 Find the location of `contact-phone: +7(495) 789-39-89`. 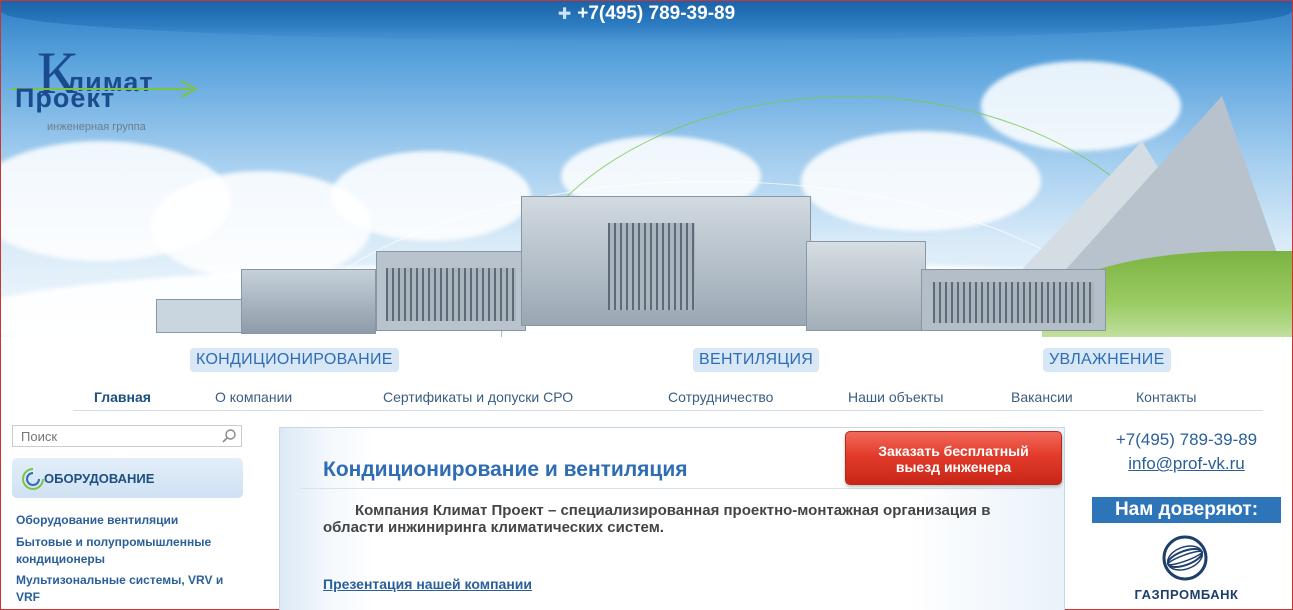

contact-phone: +7(495) 789-39-89 is located at coordinates (1186, 440).